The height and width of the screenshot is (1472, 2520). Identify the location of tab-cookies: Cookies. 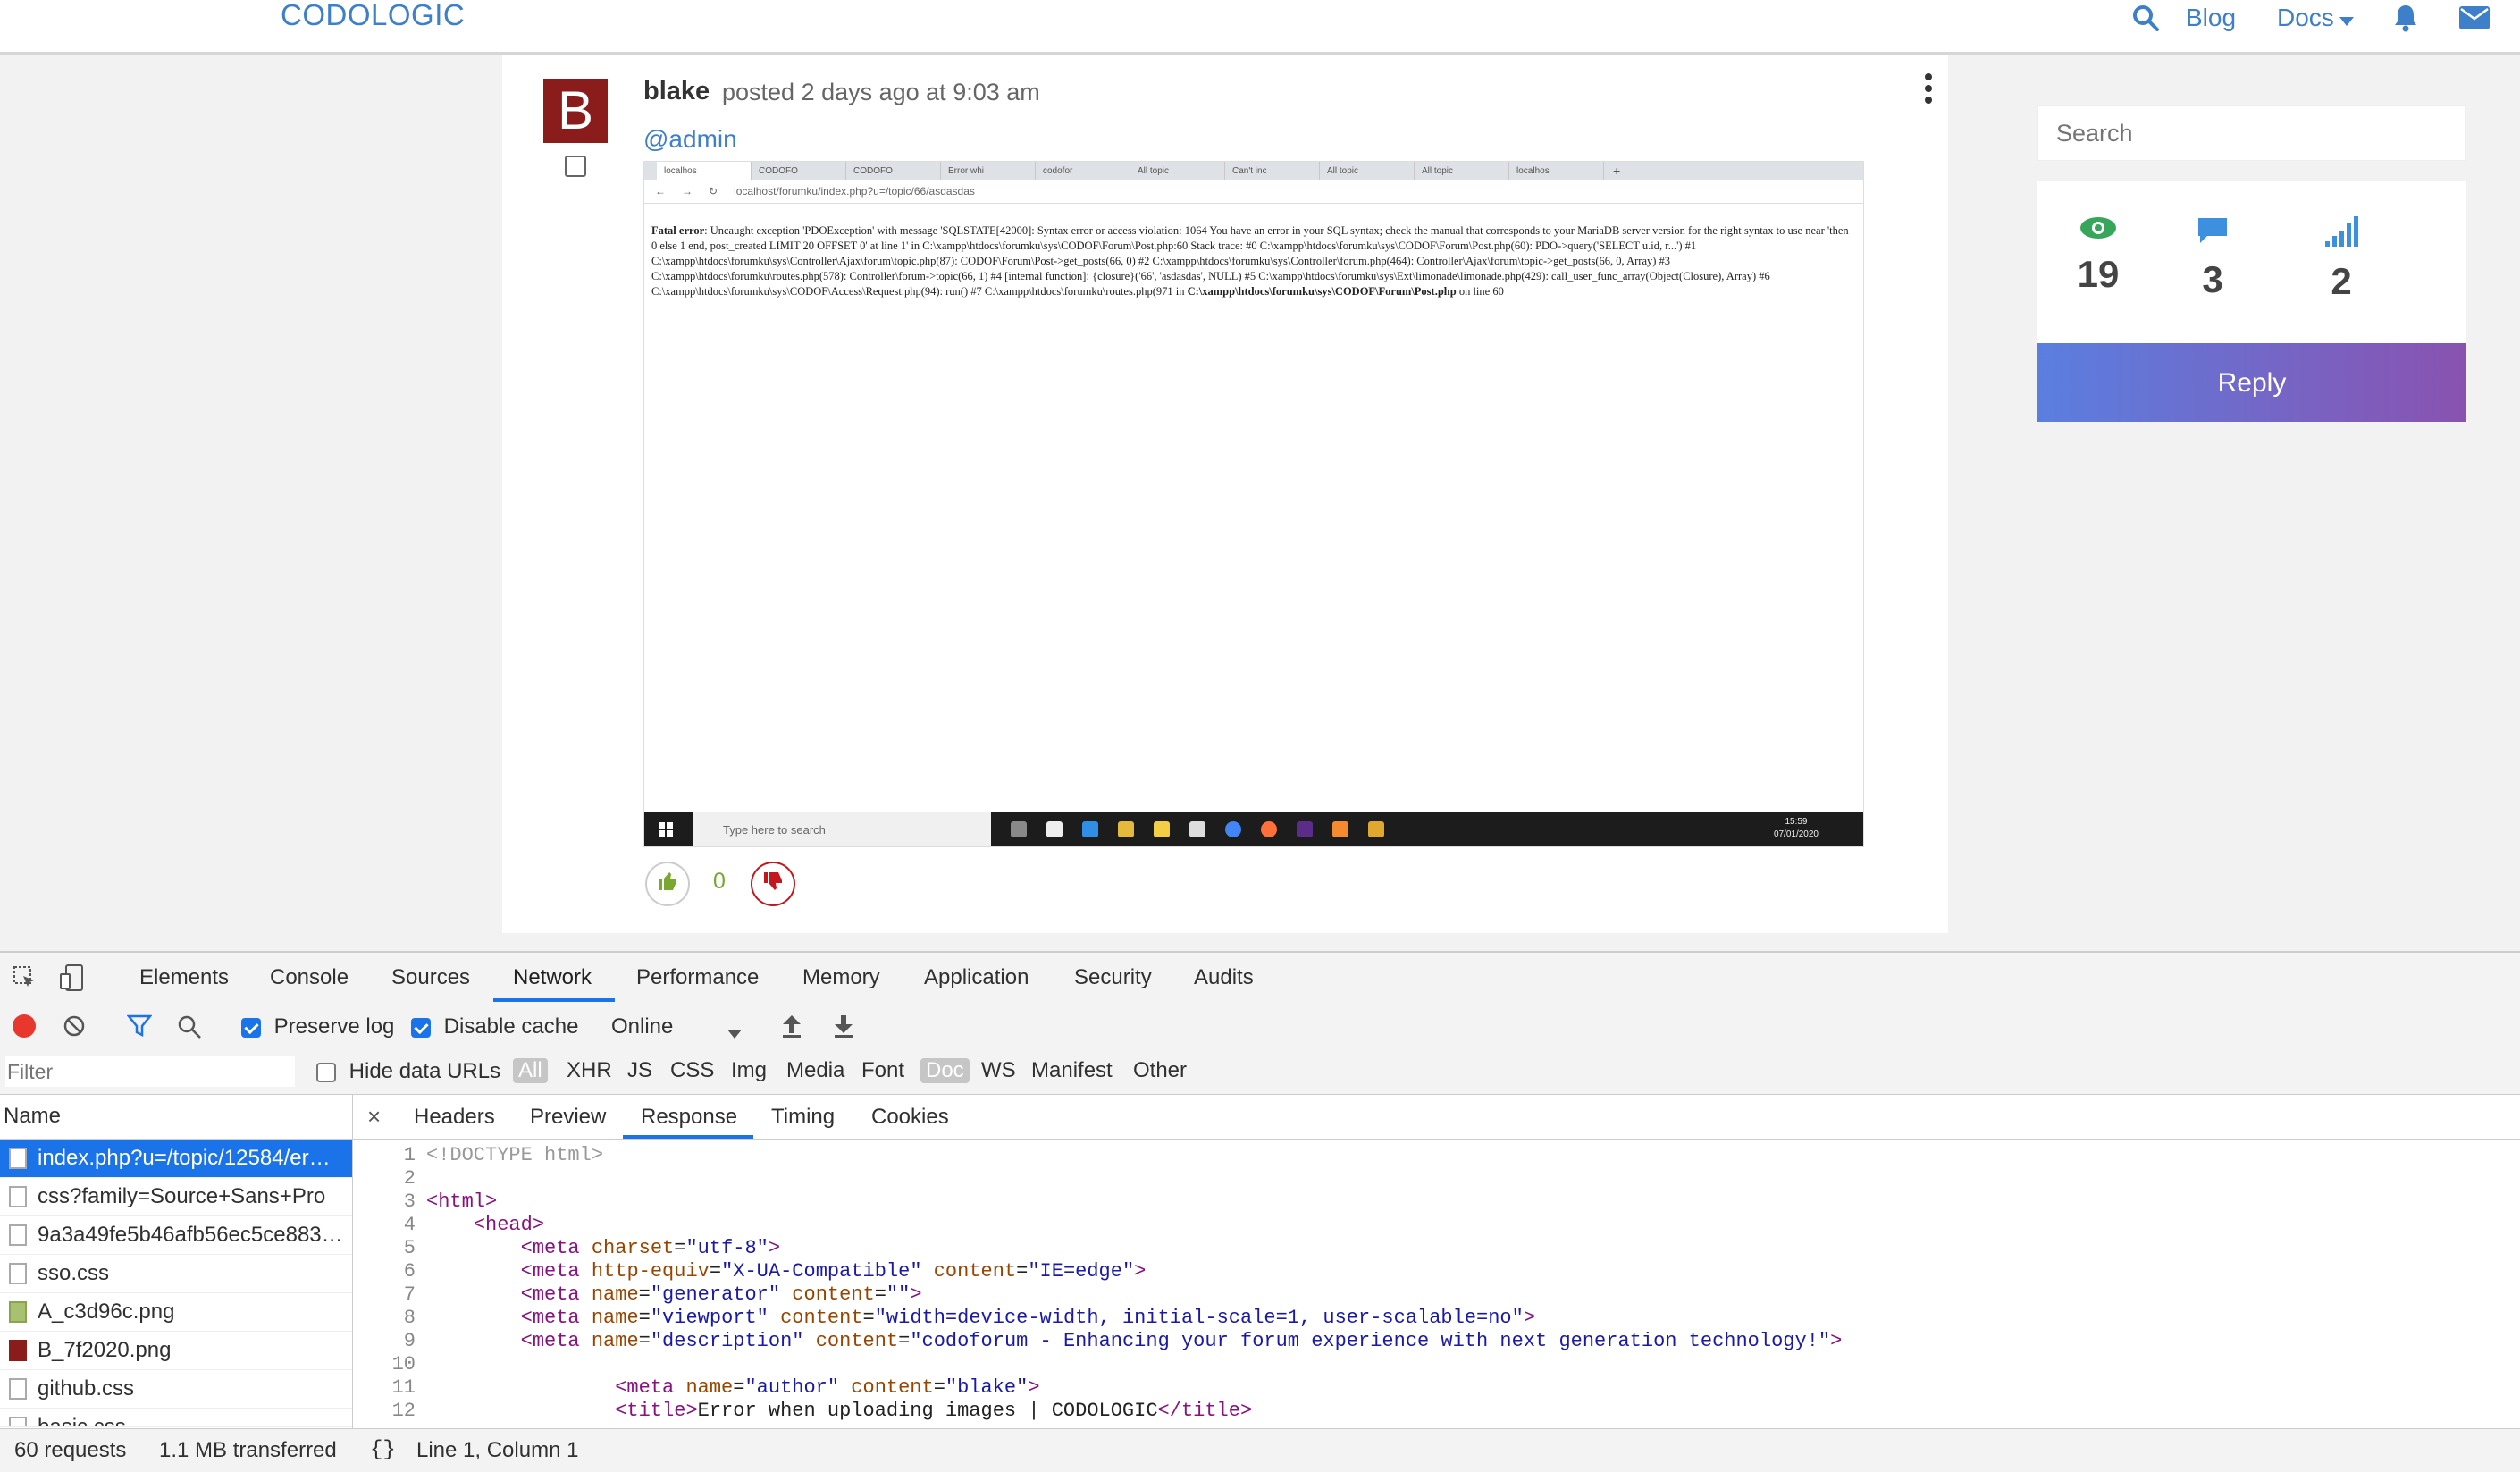
(910, 1117).